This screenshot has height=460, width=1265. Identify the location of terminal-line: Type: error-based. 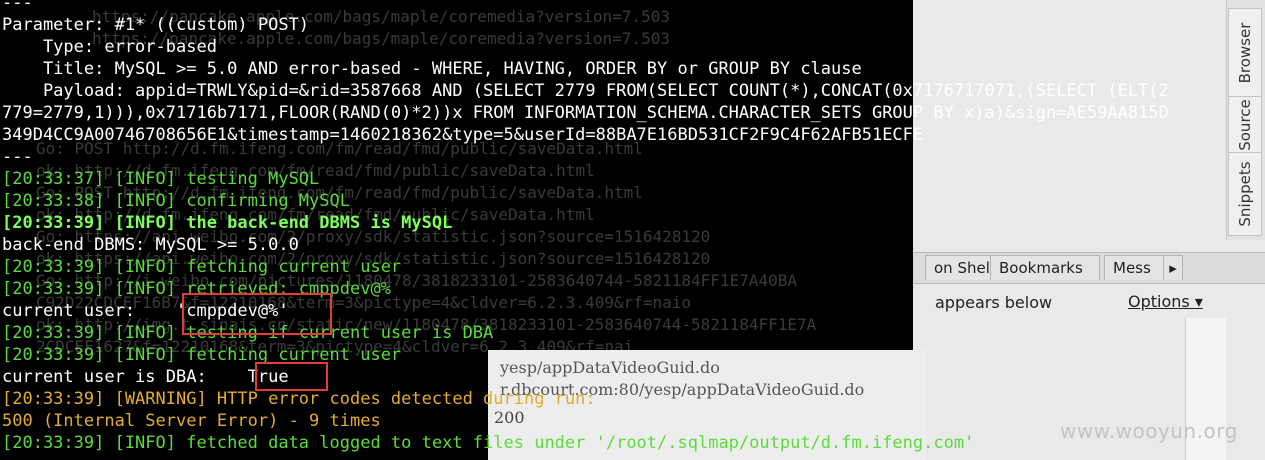
(109, 47).